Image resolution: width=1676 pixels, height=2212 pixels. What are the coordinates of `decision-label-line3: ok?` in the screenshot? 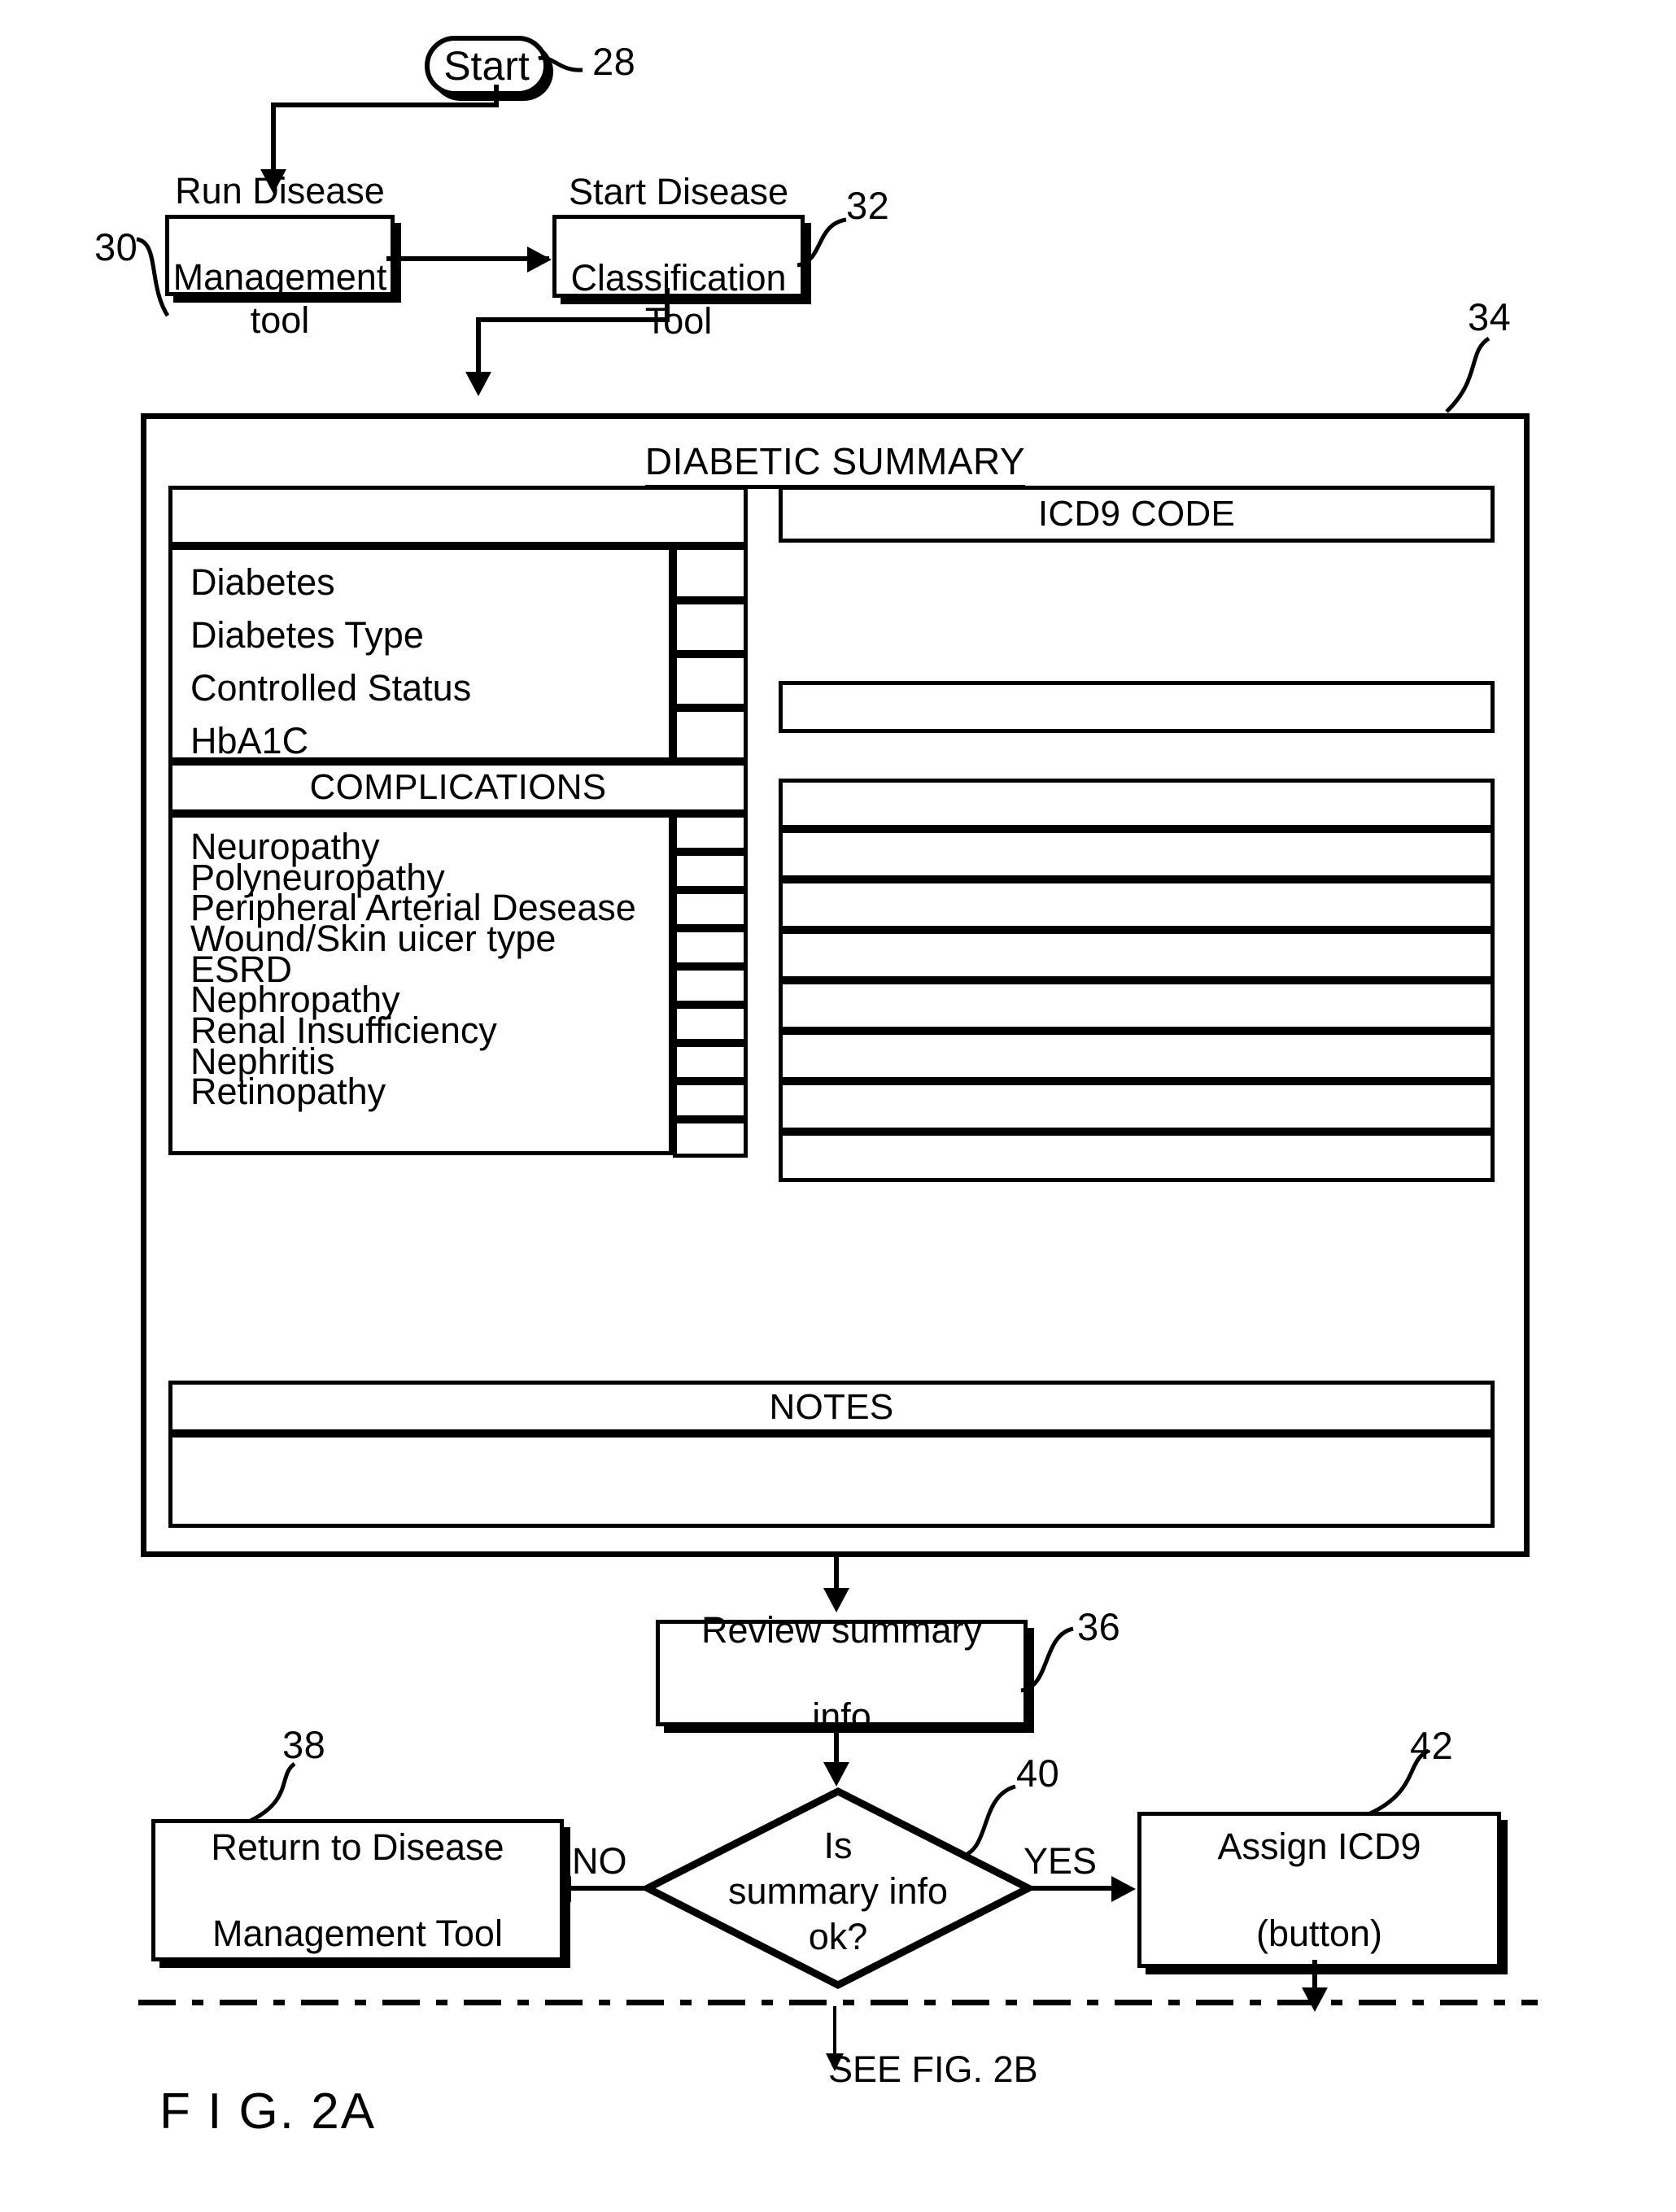 It's located at (838, 1936).